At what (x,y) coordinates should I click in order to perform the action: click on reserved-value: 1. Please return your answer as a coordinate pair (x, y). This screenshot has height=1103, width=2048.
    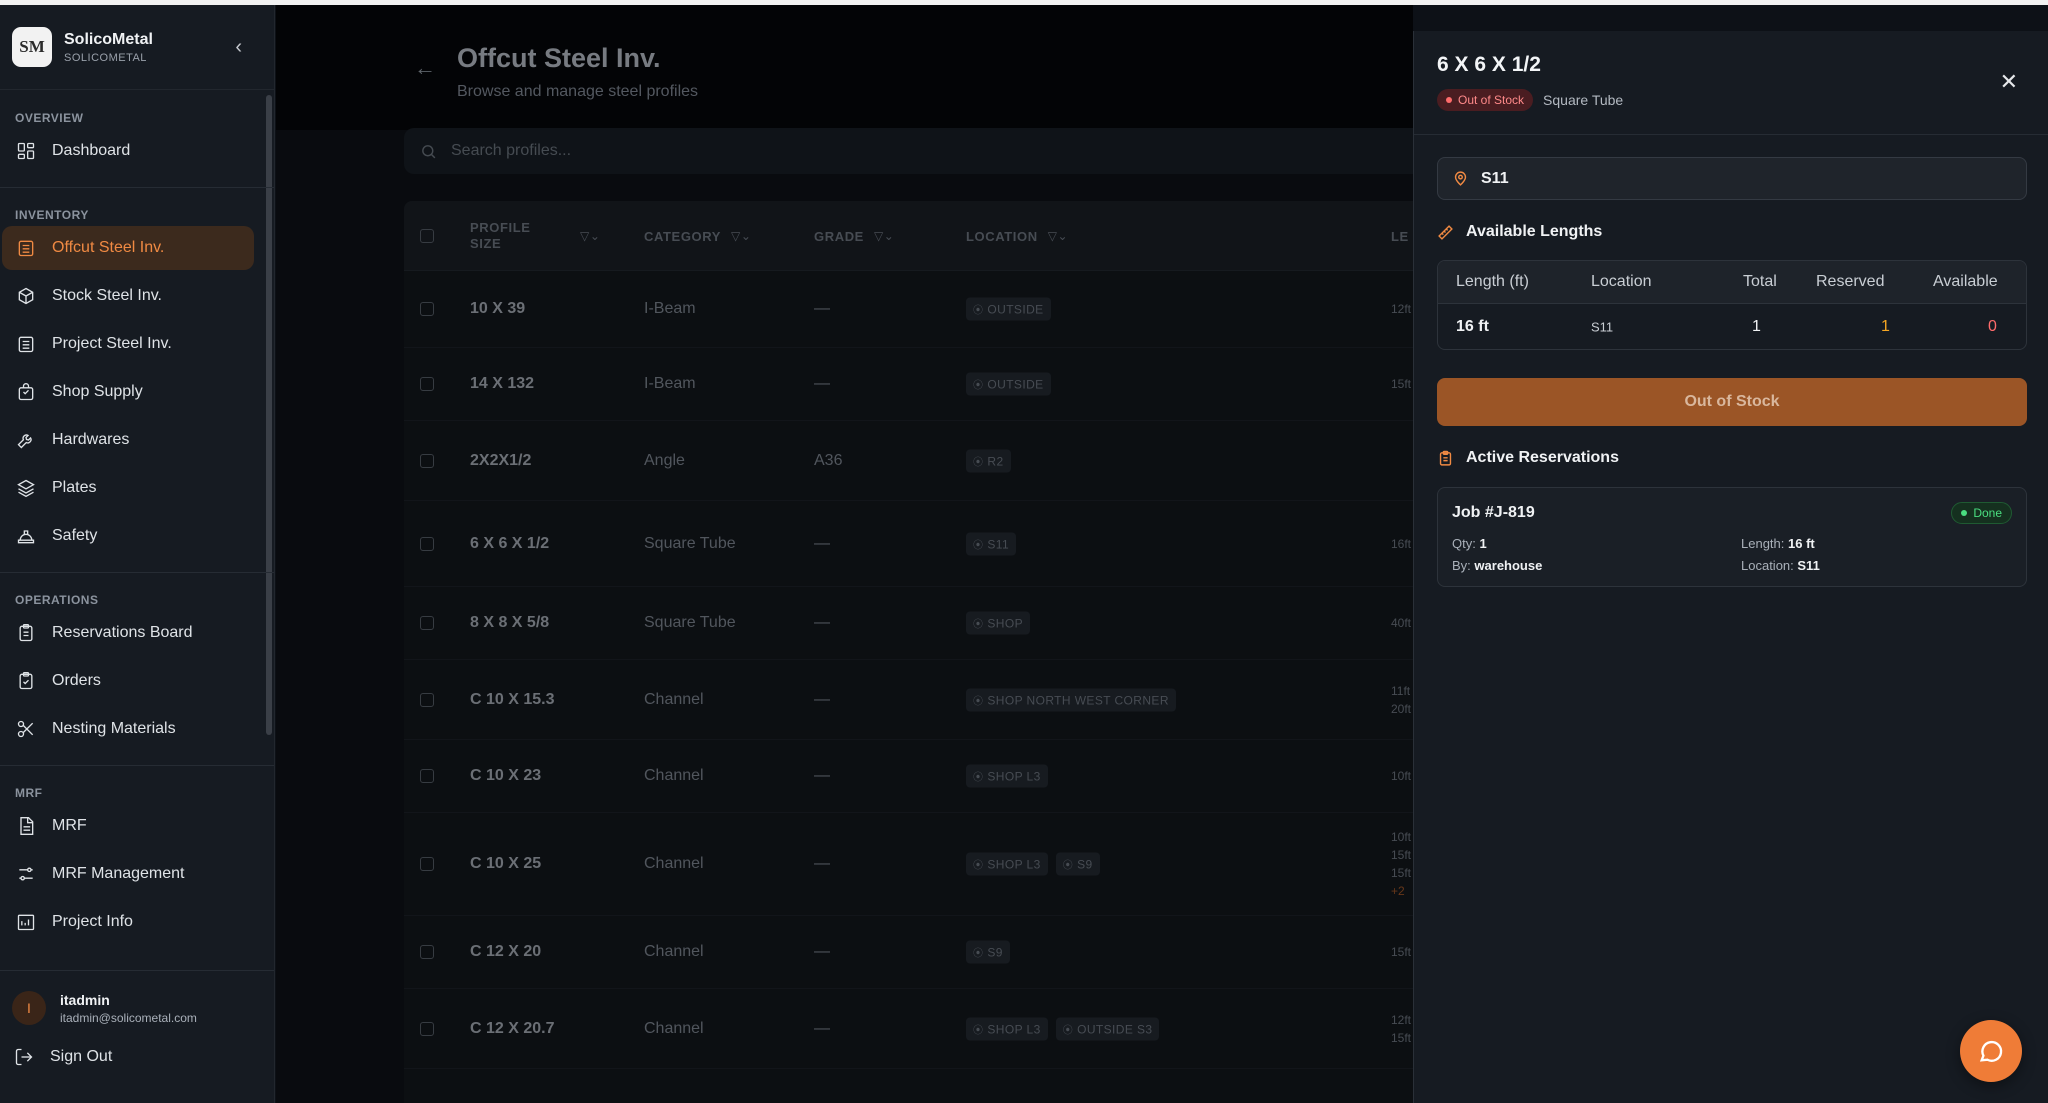
    Looking at the image, I should click on (1885, 326).